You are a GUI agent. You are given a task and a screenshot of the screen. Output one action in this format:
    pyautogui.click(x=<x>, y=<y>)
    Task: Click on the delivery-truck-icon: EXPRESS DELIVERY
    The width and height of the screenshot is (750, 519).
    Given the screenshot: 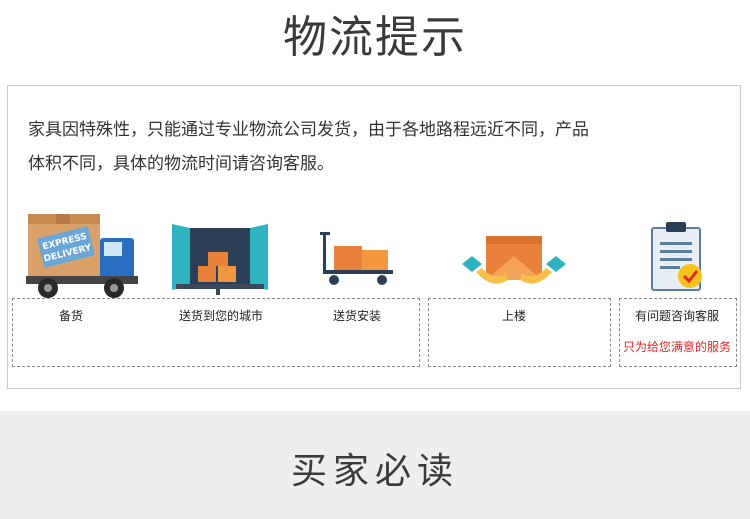 What is the action you would take?
    pyautogui.click(x=82, y=256)
    